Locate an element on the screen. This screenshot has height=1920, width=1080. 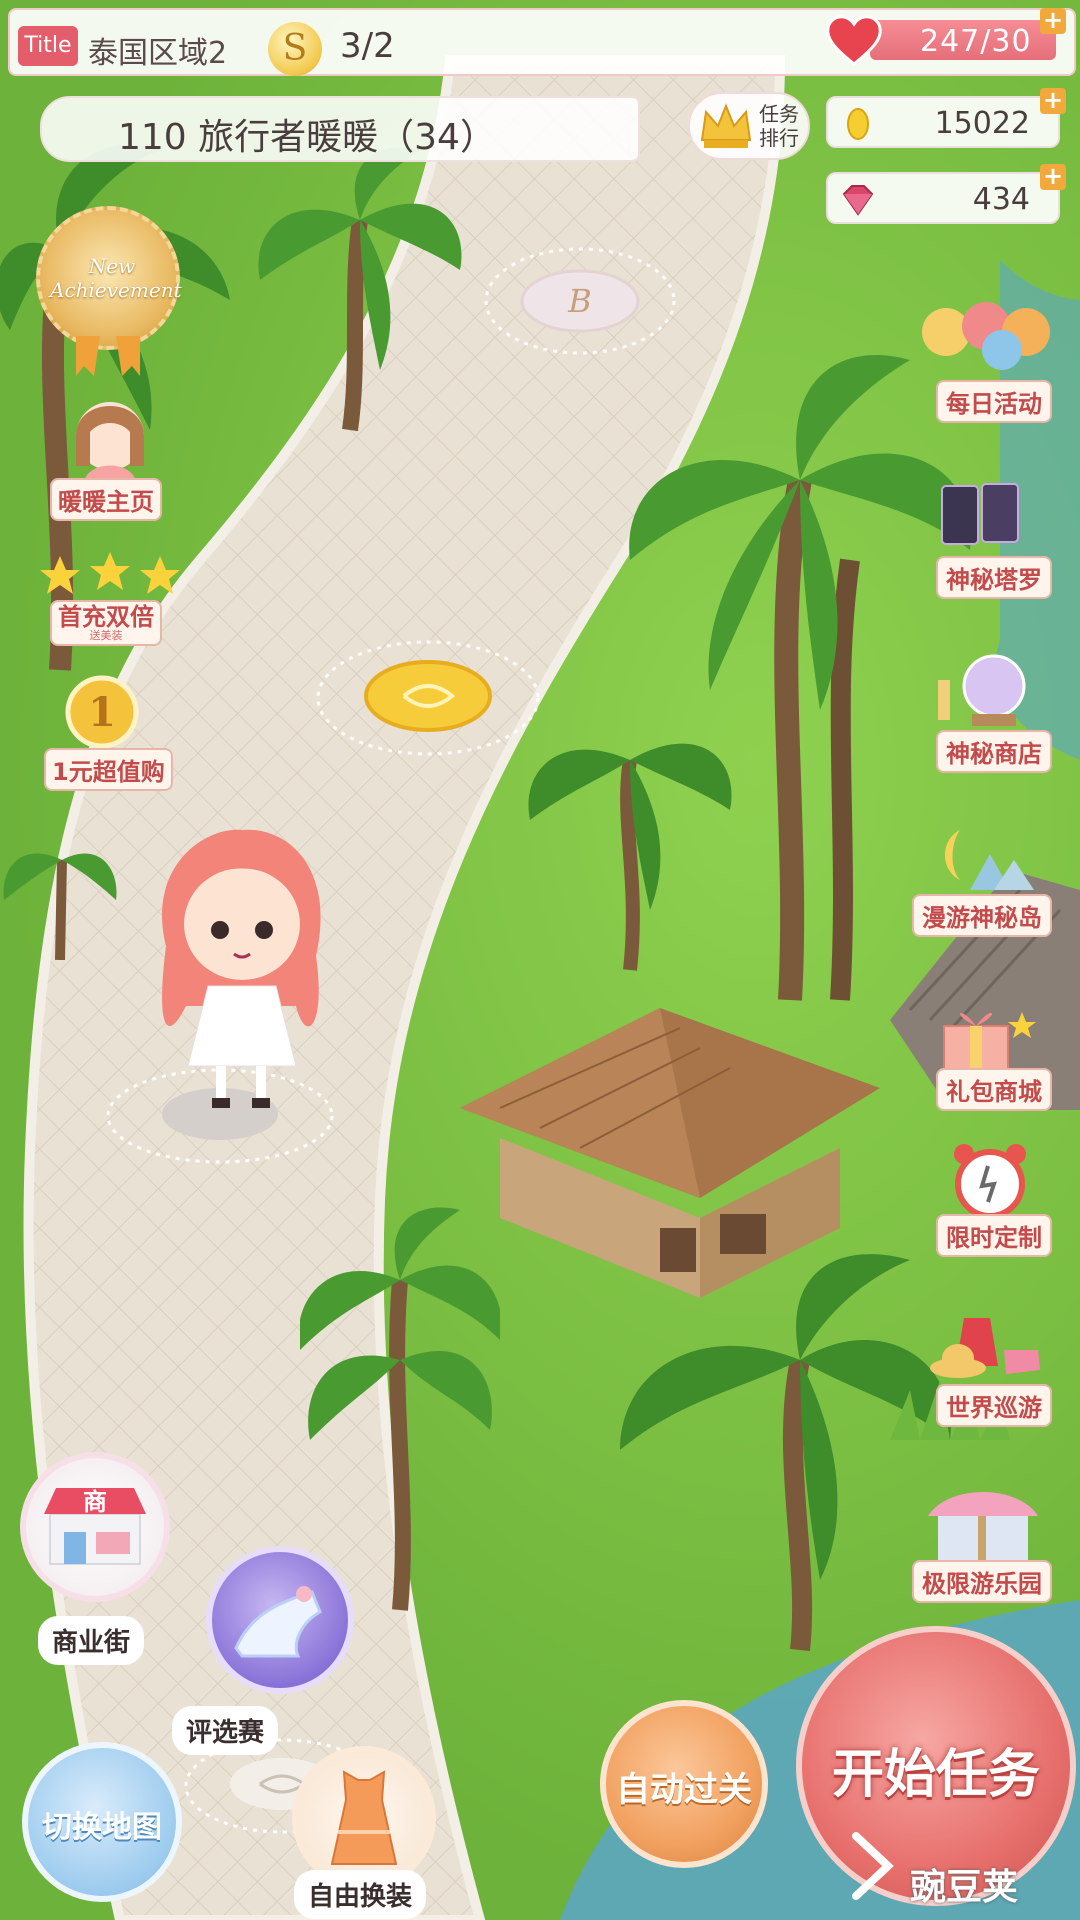
first-recharge-label: 首充双倍 is located at coordinates (106, 617).